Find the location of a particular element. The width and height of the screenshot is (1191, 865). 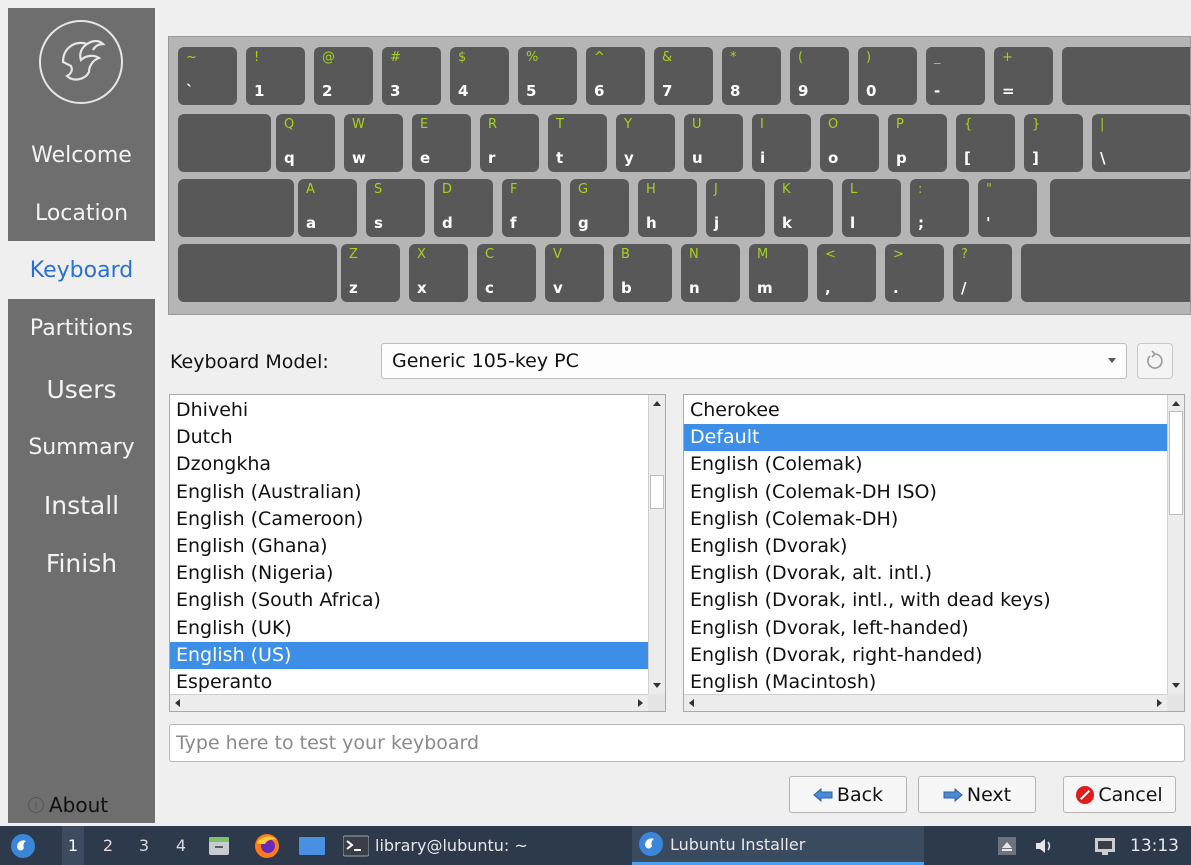

keyboard-key: Aa is located at coordinates (327, 208).